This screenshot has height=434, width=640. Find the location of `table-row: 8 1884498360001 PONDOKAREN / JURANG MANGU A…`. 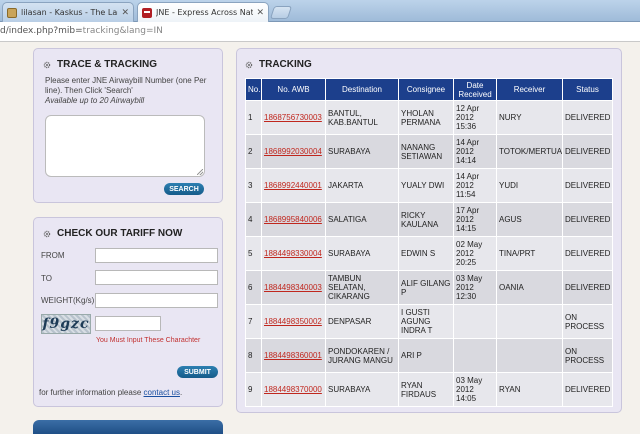

table-row: 8 1884498360001 PONDOKAREN / JURANG MANGU A… is located at coordinates (429, 355).